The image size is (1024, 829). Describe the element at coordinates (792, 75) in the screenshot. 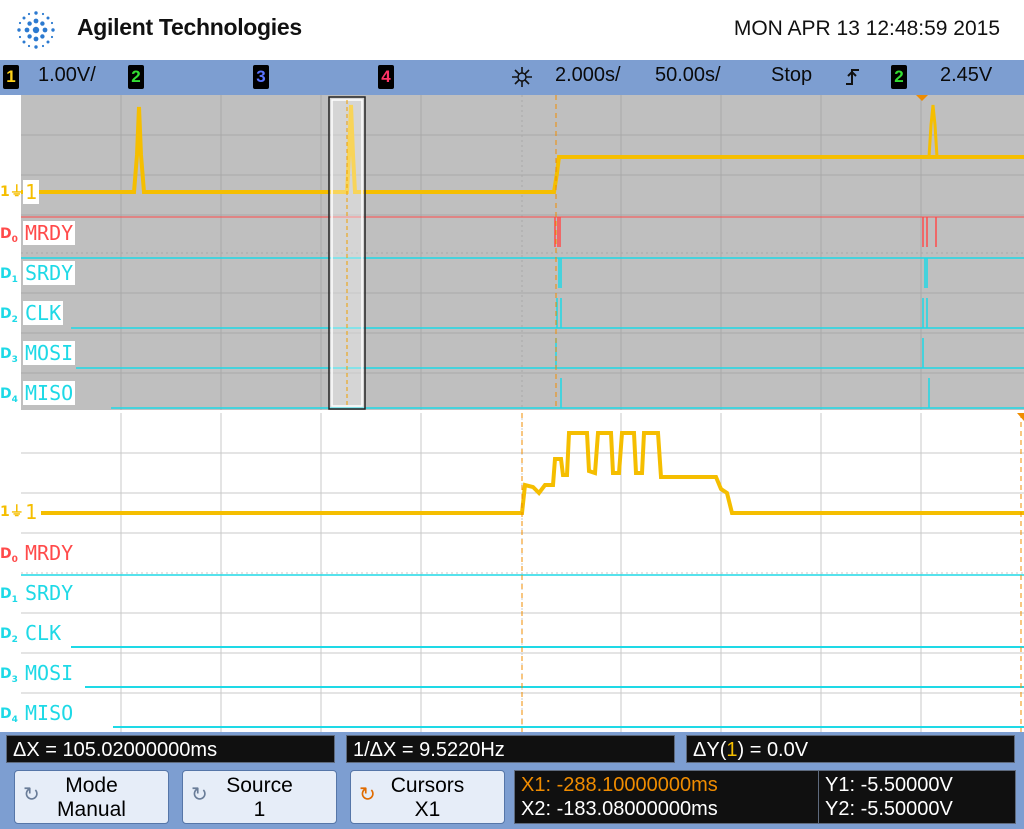

I see `run-state: Stop` at that location.